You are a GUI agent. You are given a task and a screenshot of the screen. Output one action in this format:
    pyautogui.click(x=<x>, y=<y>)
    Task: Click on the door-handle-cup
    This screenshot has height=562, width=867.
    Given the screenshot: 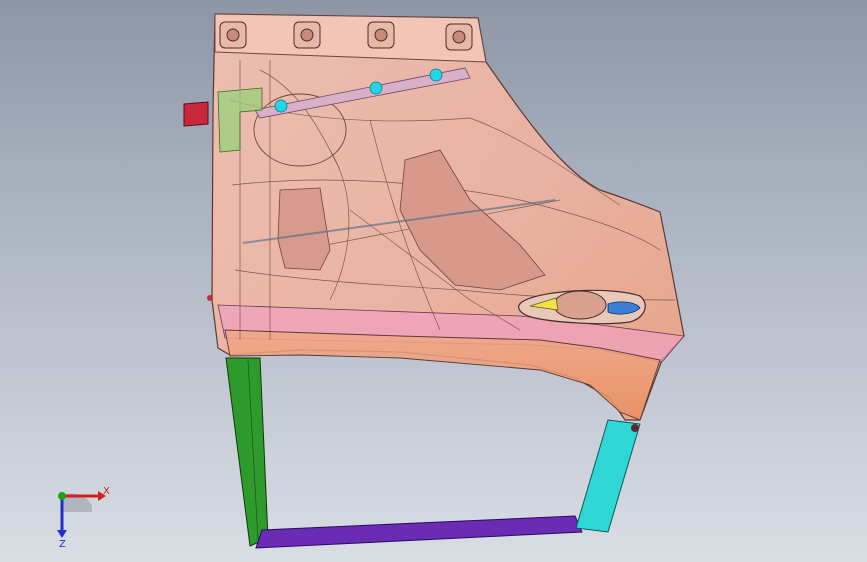 What is the action you would take?
    pyautogui.click(x=580, y=305)
    